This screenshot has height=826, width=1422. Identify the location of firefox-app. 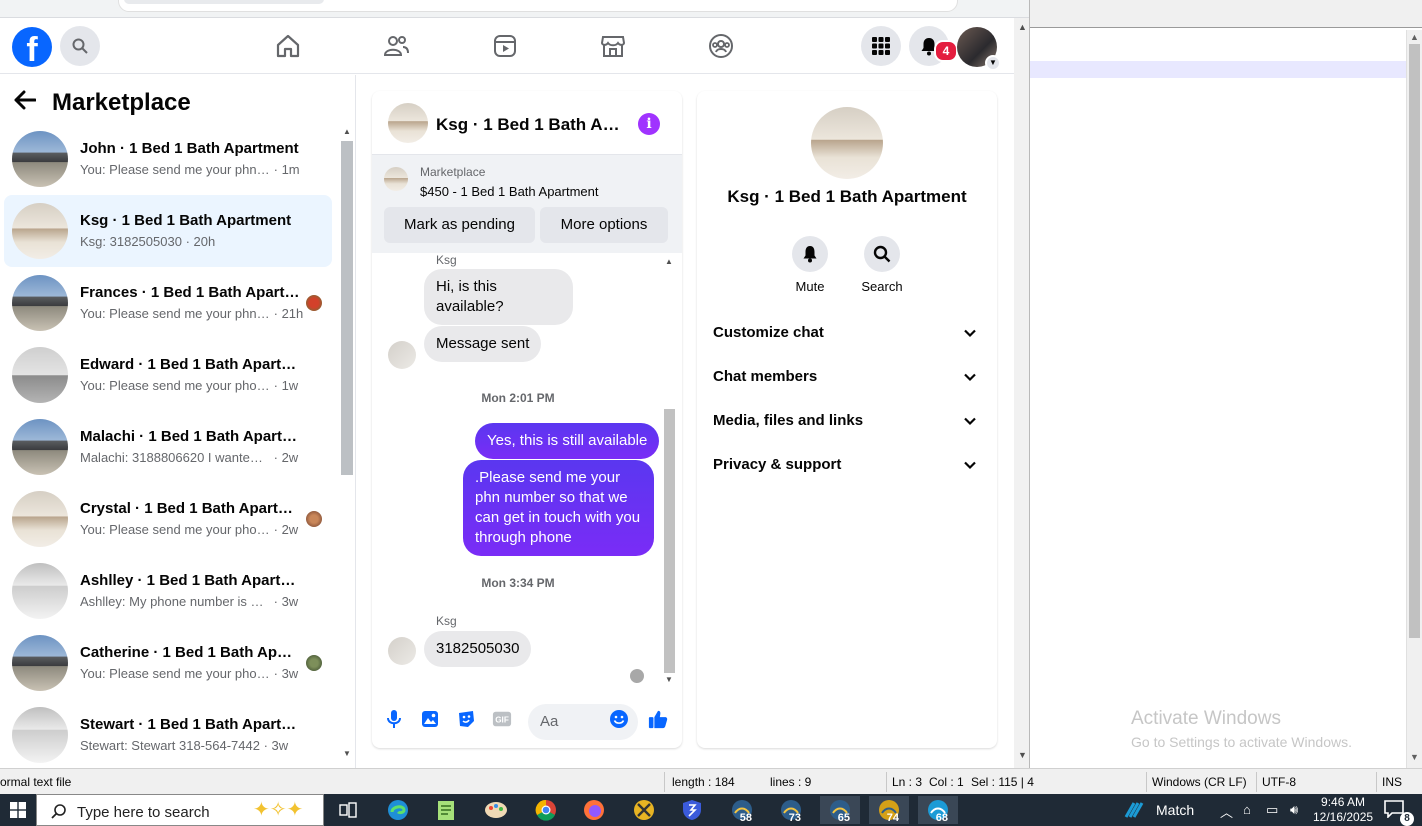
(594, 810).